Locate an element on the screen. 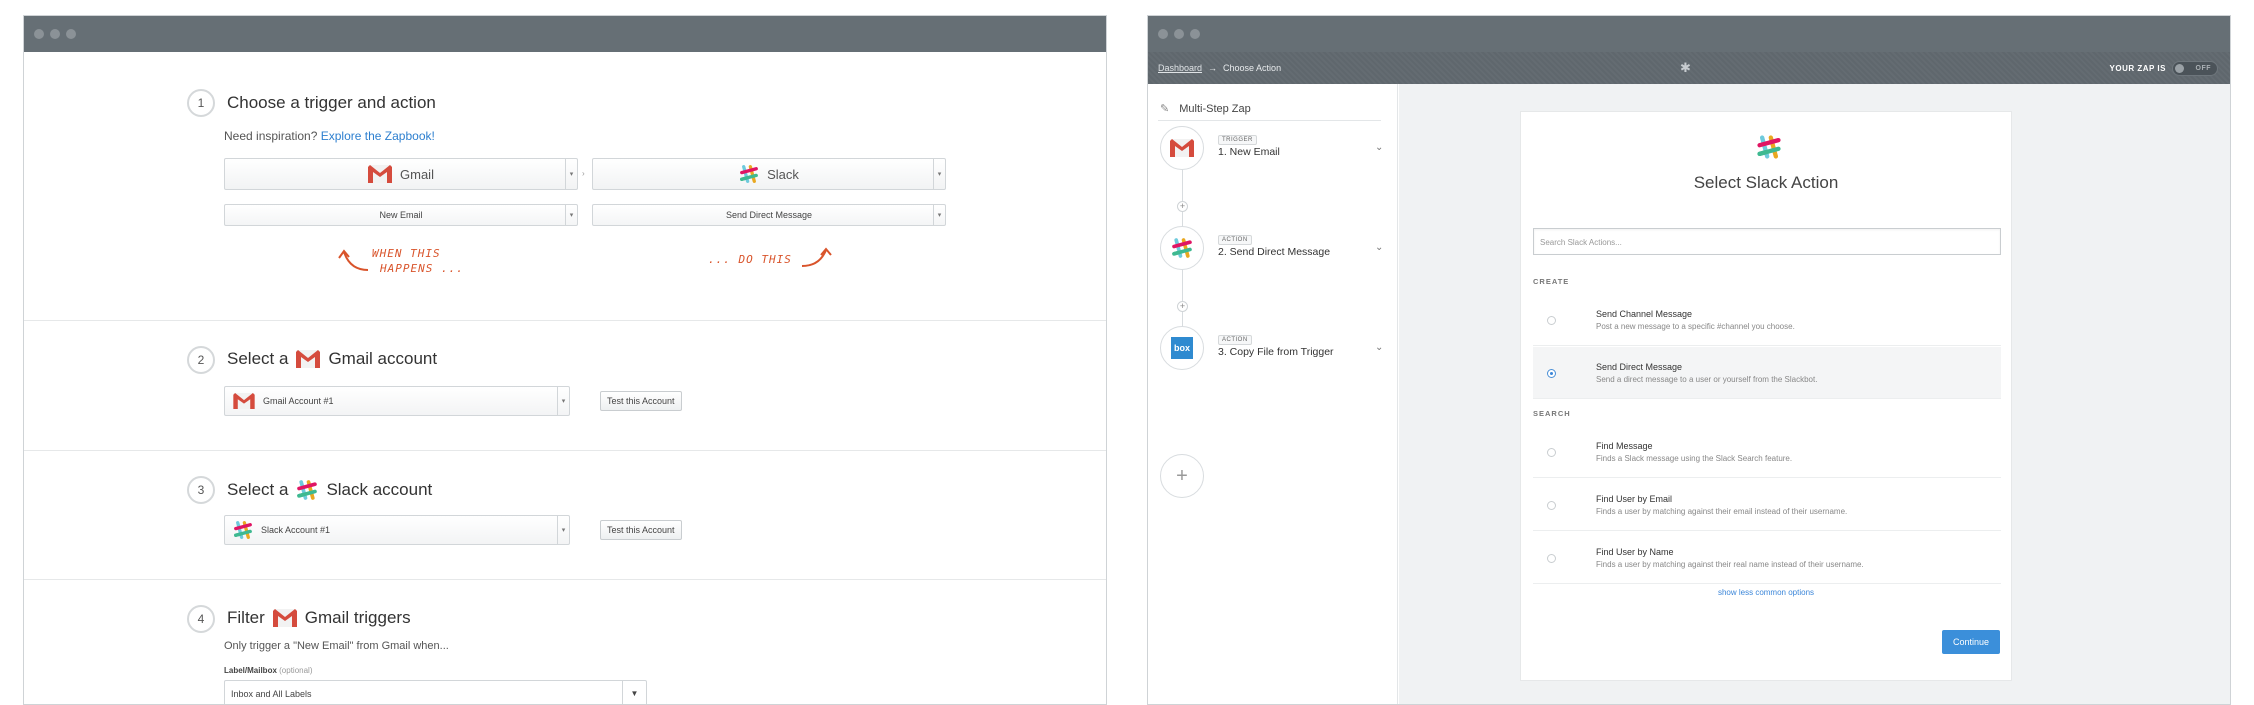  do-this-hint: ... do this is located at coordinates (750, 259).